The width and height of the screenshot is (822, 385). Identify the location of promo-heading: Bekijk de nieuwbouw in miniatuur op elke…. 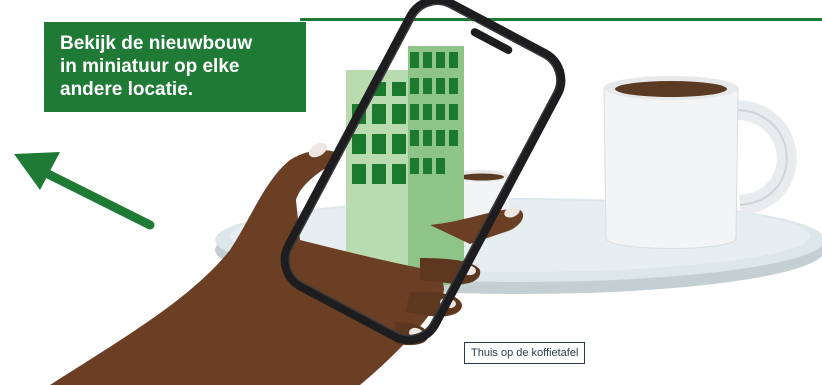
(156, 66).